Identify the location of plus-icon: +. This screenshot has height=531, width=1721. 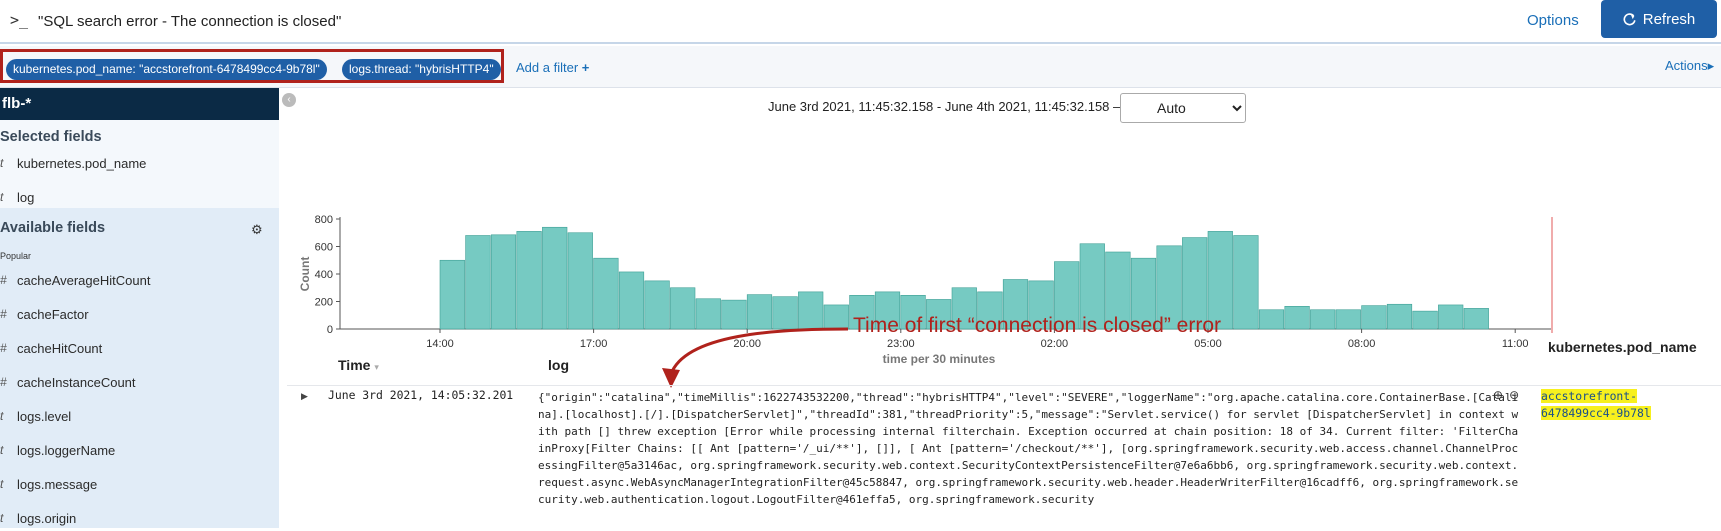
(585, 67).